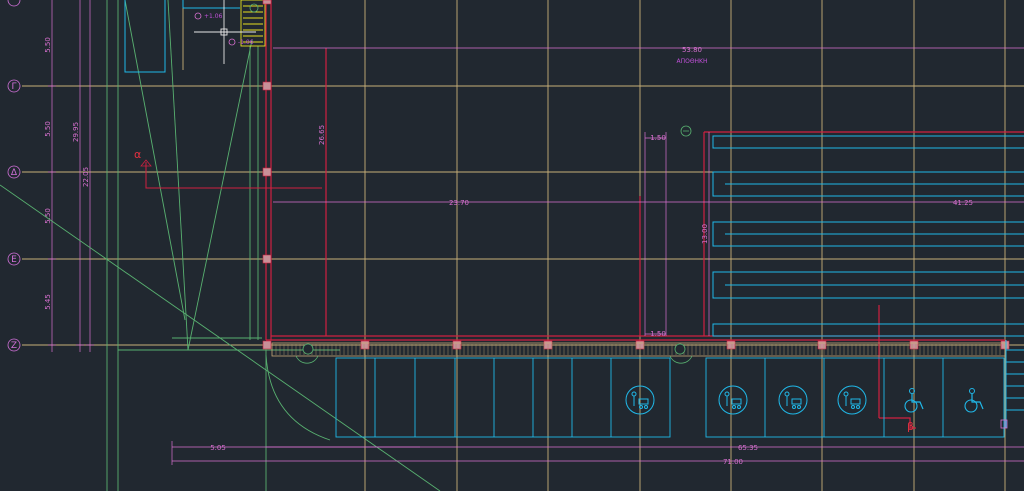 Image resolution: width=1024 pixels, height=491 pixels. Describe the element at coordinates (246, 42) in the screenshot. I see `level-tag-lower: -1.06` at that location.